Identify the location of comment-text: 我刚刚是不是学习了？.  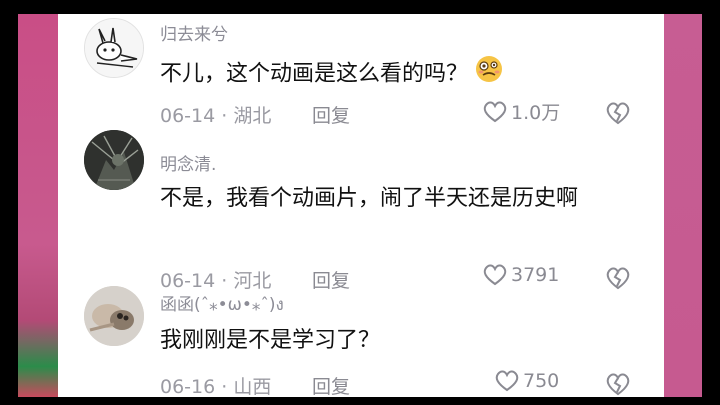
(270, 340).